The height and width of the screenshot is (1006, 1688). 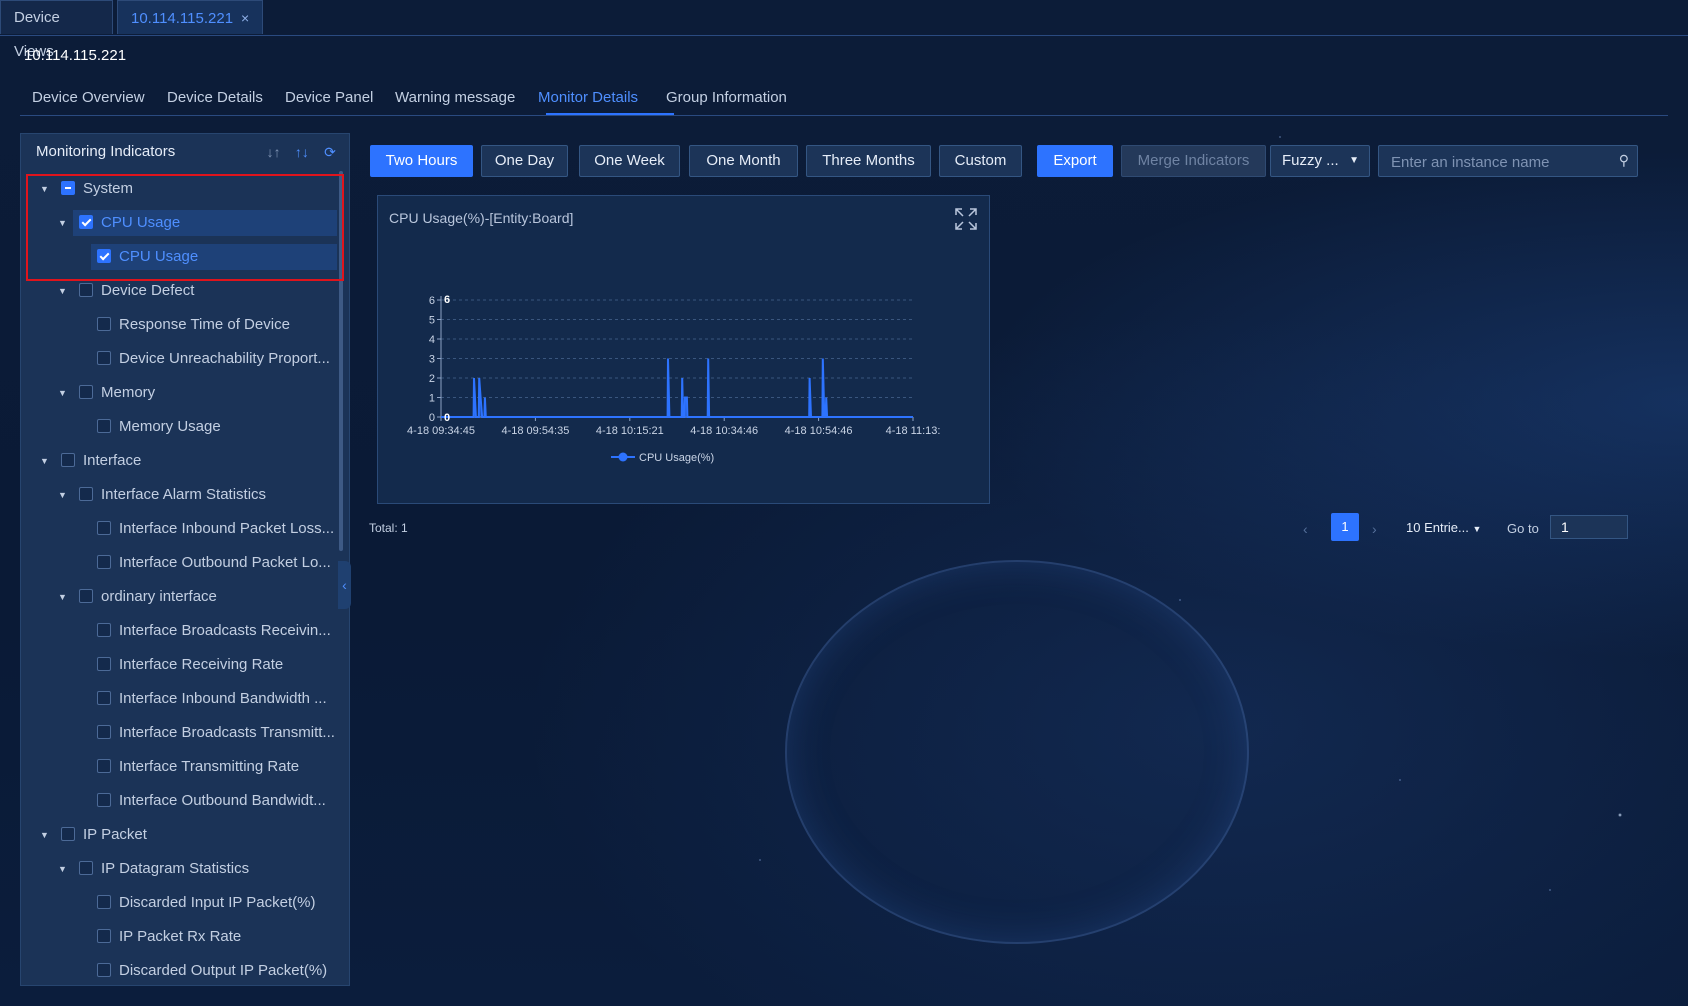 What do you see at coordinates (185, 152) in the screenshot?
I see `panel-header: Monitoring Indicators ↓↑ ↑↓ ⟳` at bounding box center [185, 152].